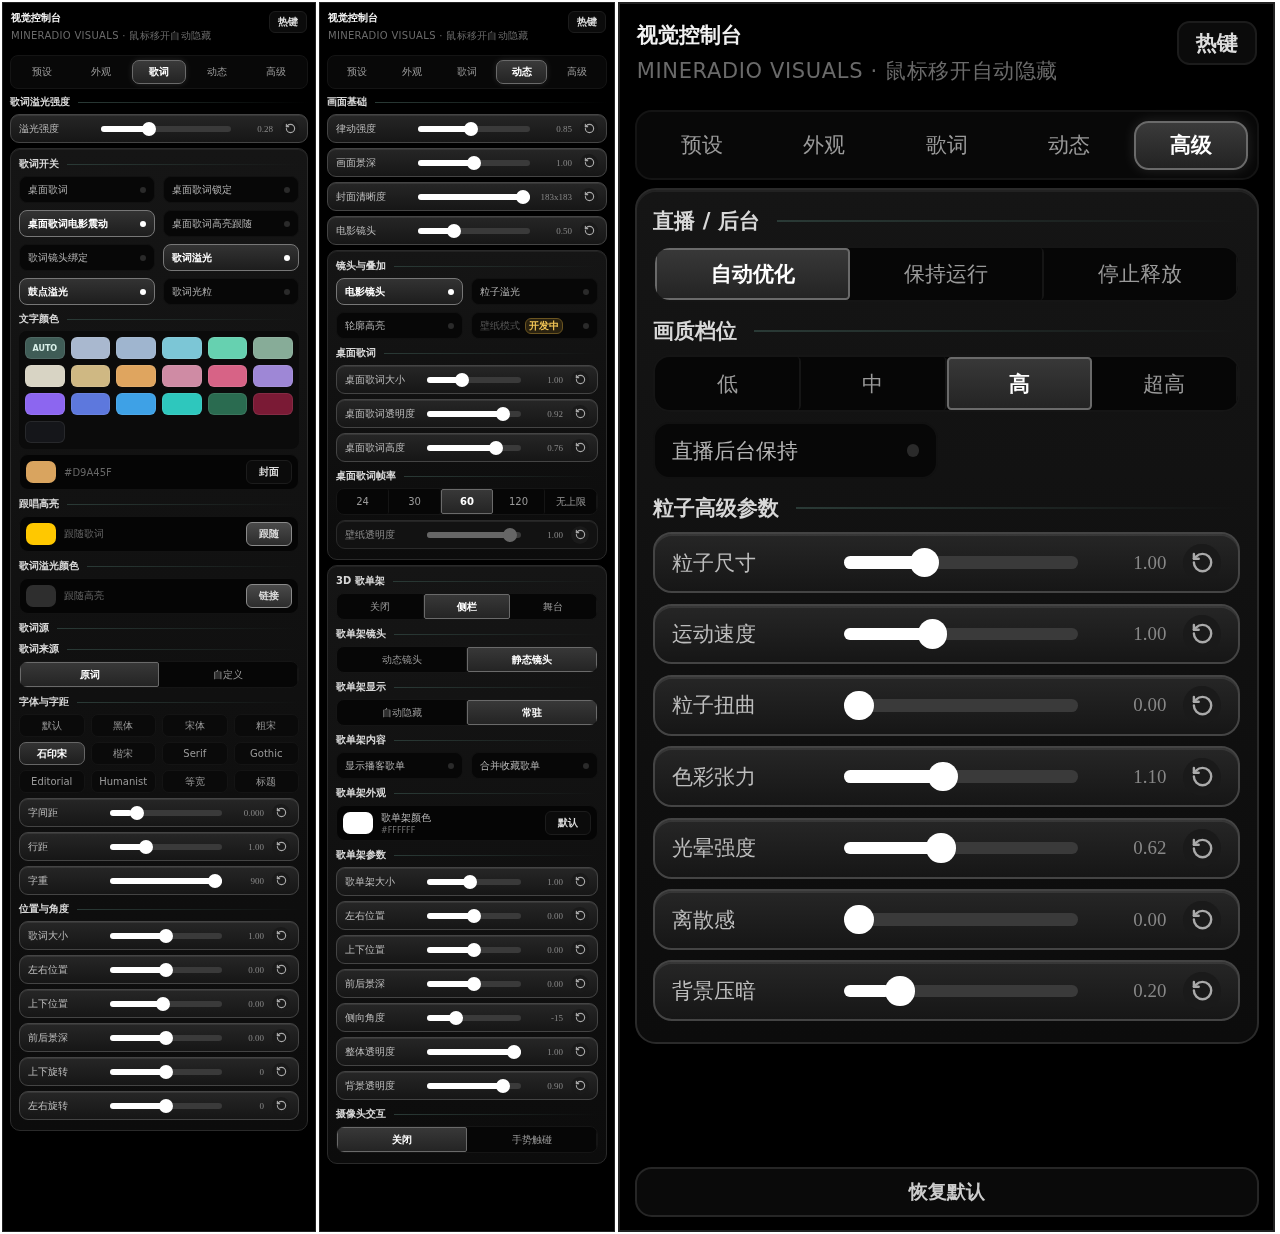  Describe the element at coordinates (87, 257) in the screenshot. I see `toggle-option: 歌词镜头绑定` at that location.